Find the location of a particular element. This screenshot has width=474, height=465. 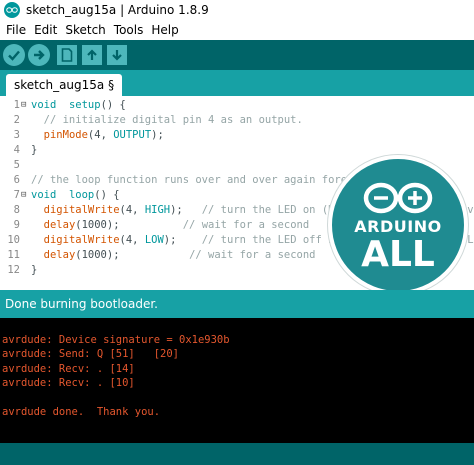

console-line: avrdude: Recv: . [14] is located at coordinates (68, 368).